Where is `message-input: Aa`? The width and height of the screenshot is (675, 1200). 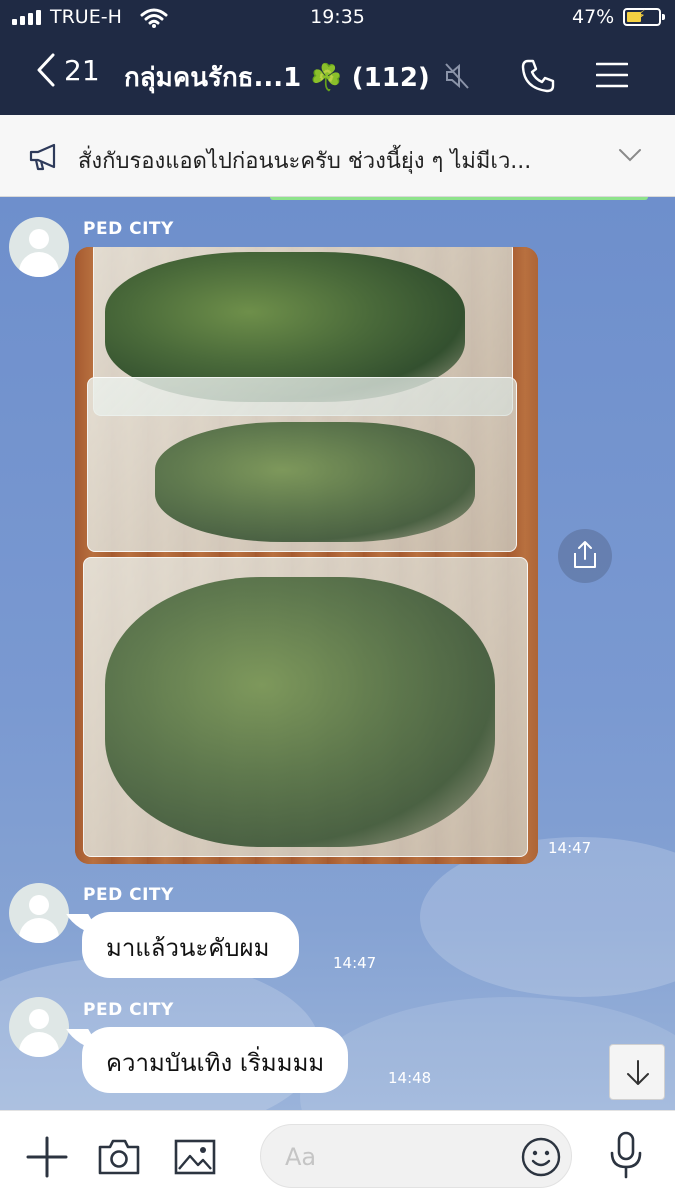
message-input: Aa is located at coordinates (416, 1156).